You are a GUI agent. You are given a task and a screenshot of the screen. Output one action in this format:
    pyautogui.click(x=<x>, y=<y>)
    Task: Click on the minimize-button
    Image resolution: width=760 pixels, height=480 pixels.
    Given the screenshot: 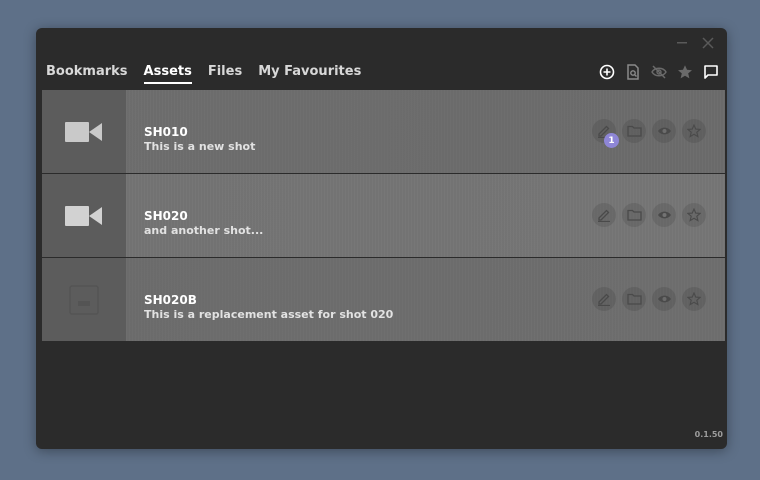 What is the action you would take?
    pyautogui.click(x=682, y=43)
    